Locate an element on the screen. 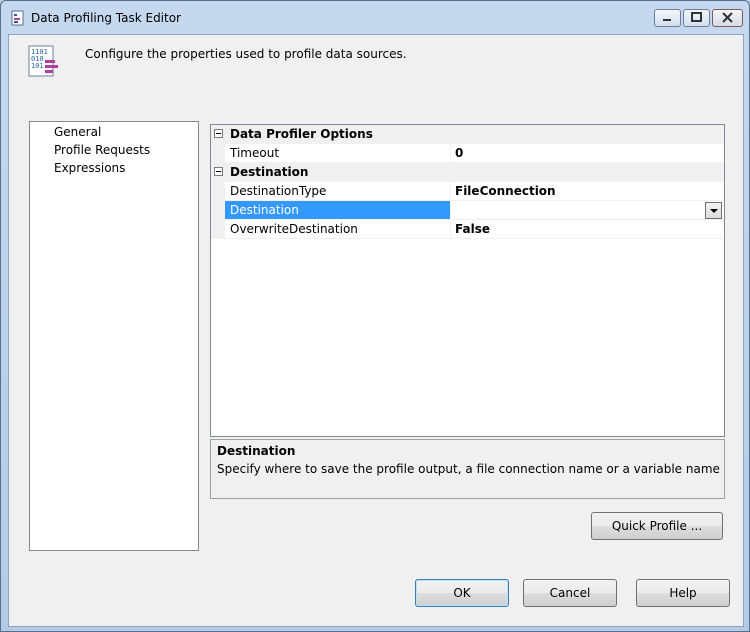 This screenshot has width=750, height=632. property-value: 0 is located at coordinates (459, 153).